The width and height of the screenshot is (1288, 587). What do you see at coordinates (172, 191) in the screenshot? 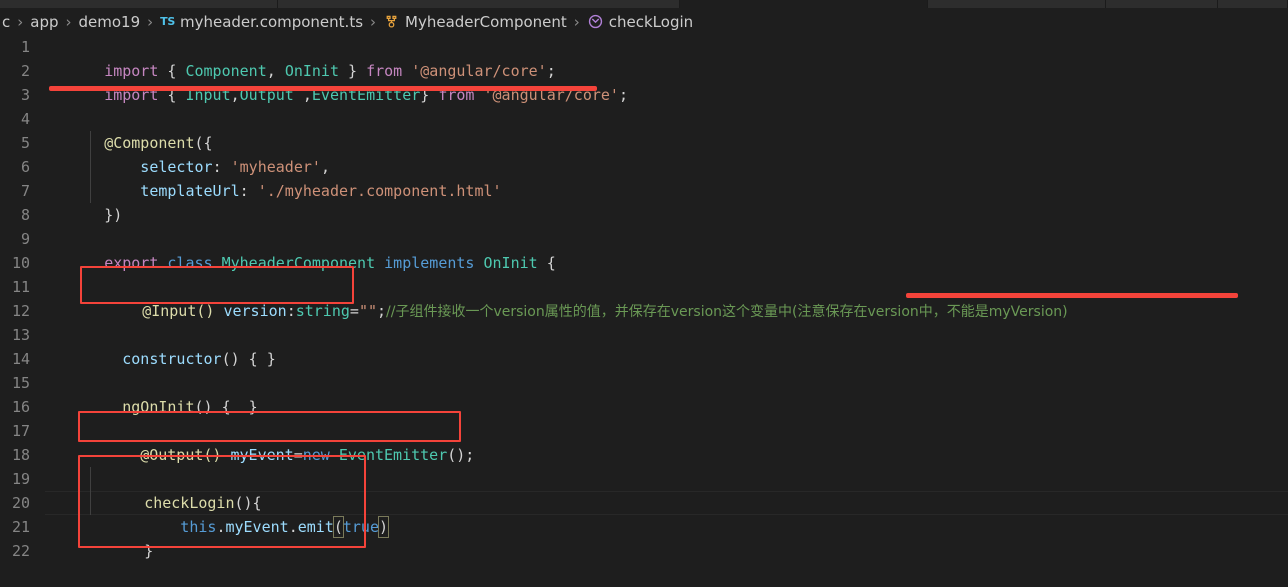
I see `token-property: templateUrl` at bounding box center [172, 191].